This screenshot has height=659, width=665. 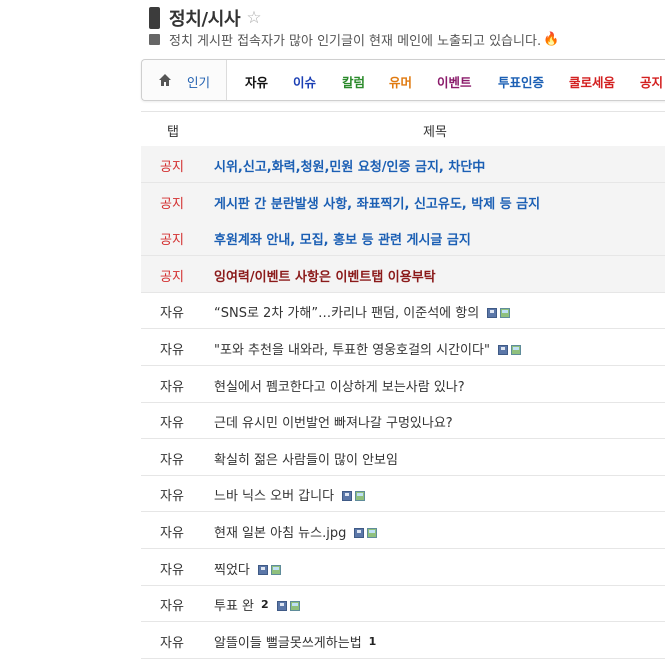 I want to click on board-subtitle-row: 정치 게시판 접속자가 많아 인기글이 현재 메인에 노출되고 있습니다. 🔥, so click(x=354, y=39).